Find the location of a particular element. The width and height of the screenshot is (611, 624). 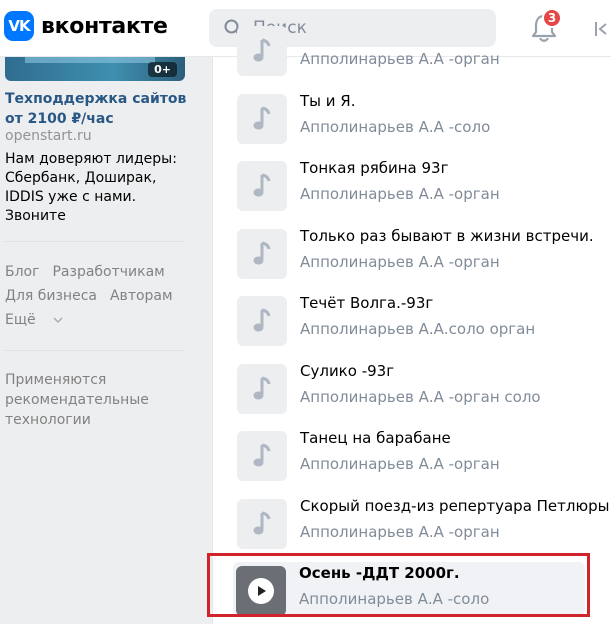

vk-logo: VK вконтакте is located at coordinates (86, 26).